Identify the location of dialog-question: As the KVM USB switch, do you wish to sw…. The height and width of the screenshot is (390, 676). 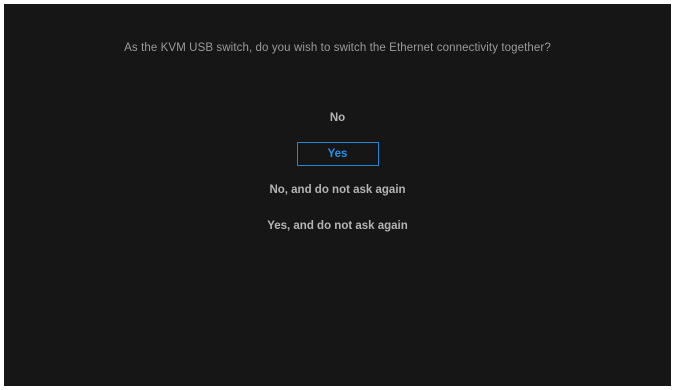
(337, 48).